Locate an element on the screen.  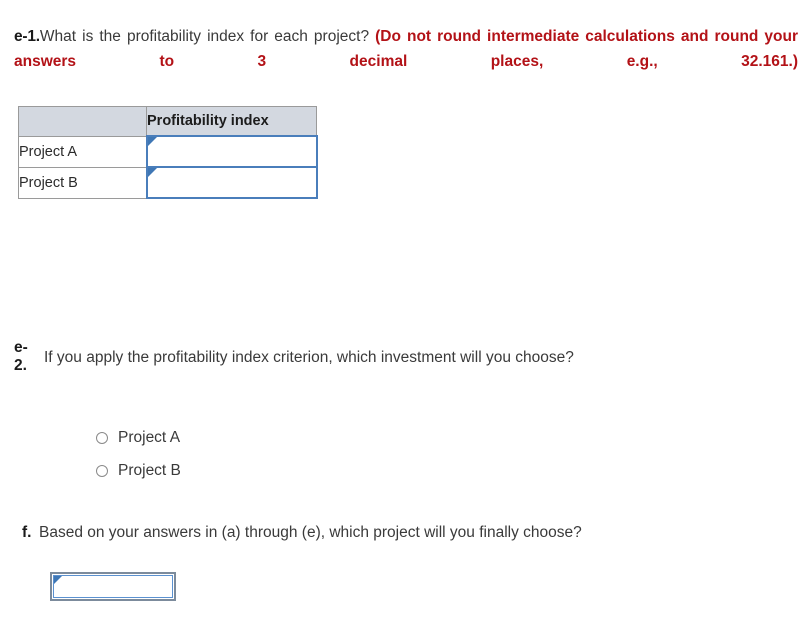
question-f-answer-box is located at coordinates (113, 586).